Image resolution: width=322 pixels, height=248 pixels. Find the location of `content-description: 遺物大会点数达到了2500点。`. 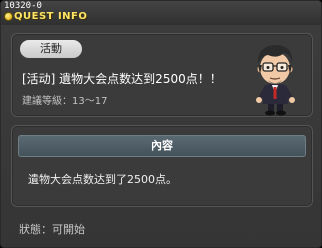

content-description: 遺物大会点数达到了2500点。 is located at coordinates (102, 179).